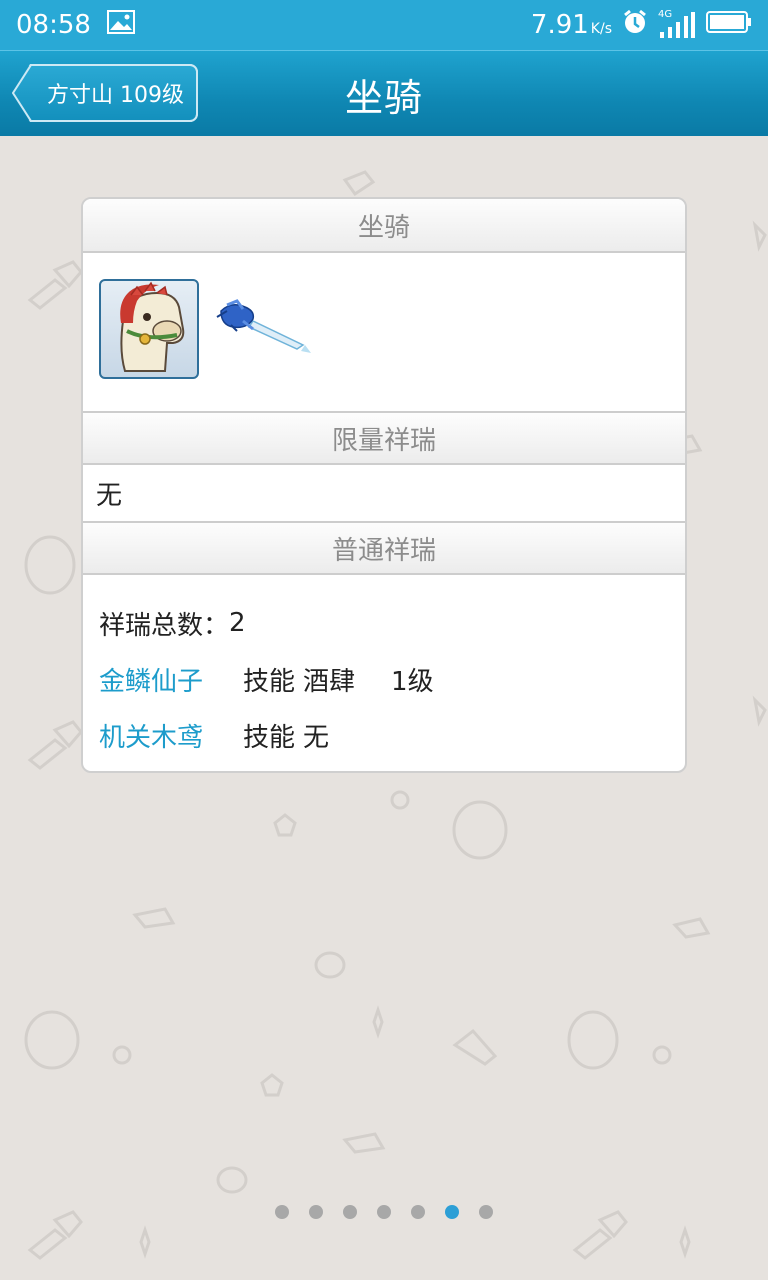 The height and width of the screenshot is (1280, 768). What do you see at coordinates (384, 93) in the screenshot?
I see `title-bar: 坐骑 方寸山 109级` at bounding box center [384, 93].